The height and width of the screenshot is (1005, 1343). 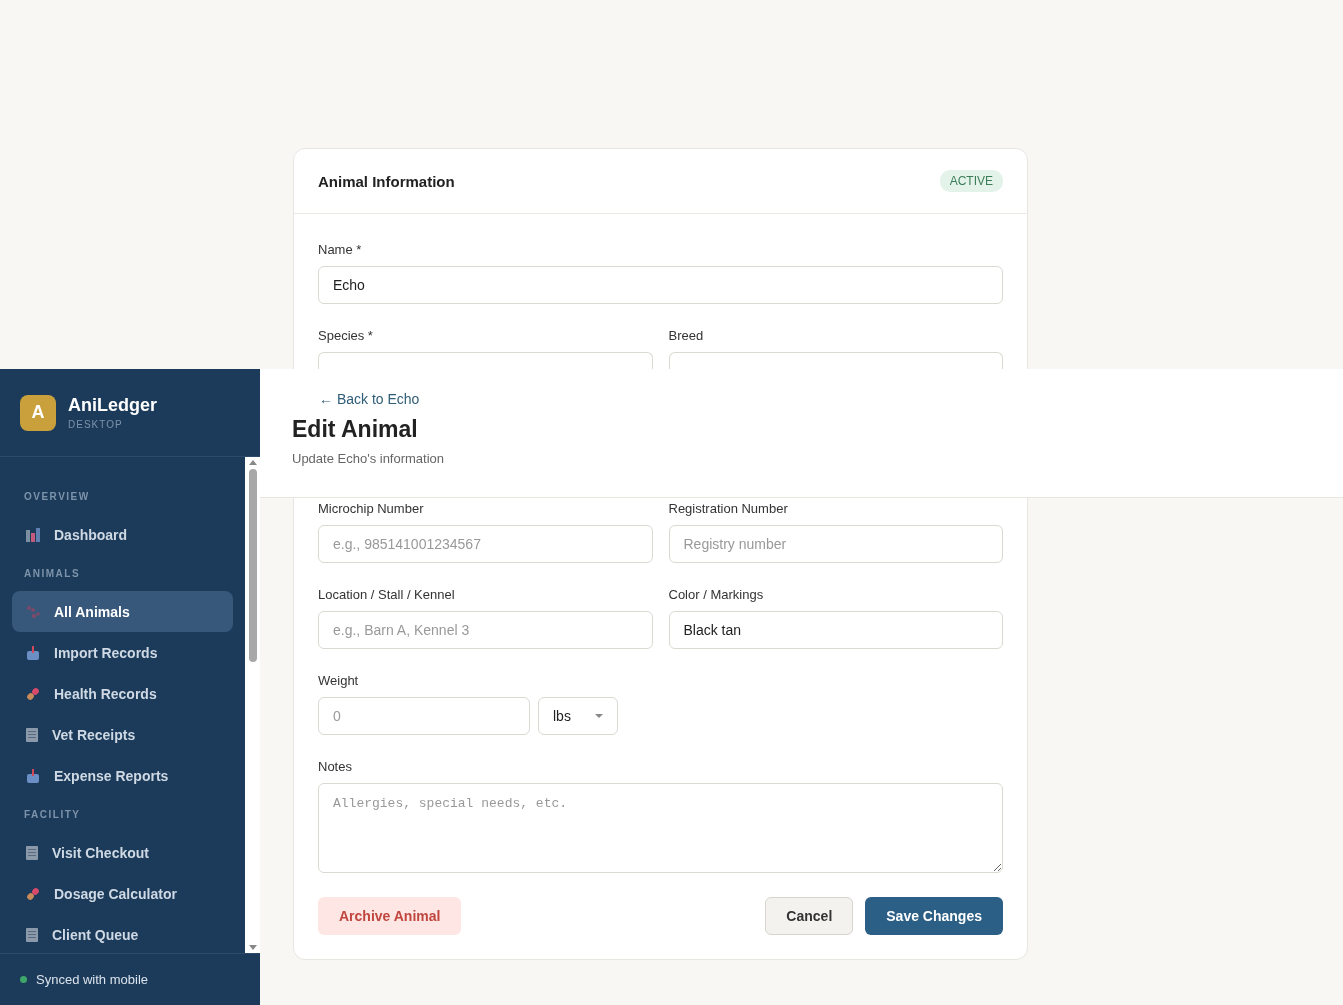 I want to click on nav-item: Import Records, so click(x=122, y=652).